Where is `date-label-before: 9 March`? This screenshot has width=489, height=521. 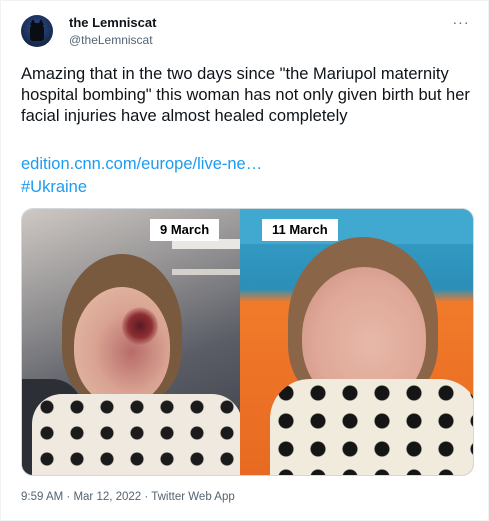
date-label-before: 9 March is located at coordinates (185, 230).